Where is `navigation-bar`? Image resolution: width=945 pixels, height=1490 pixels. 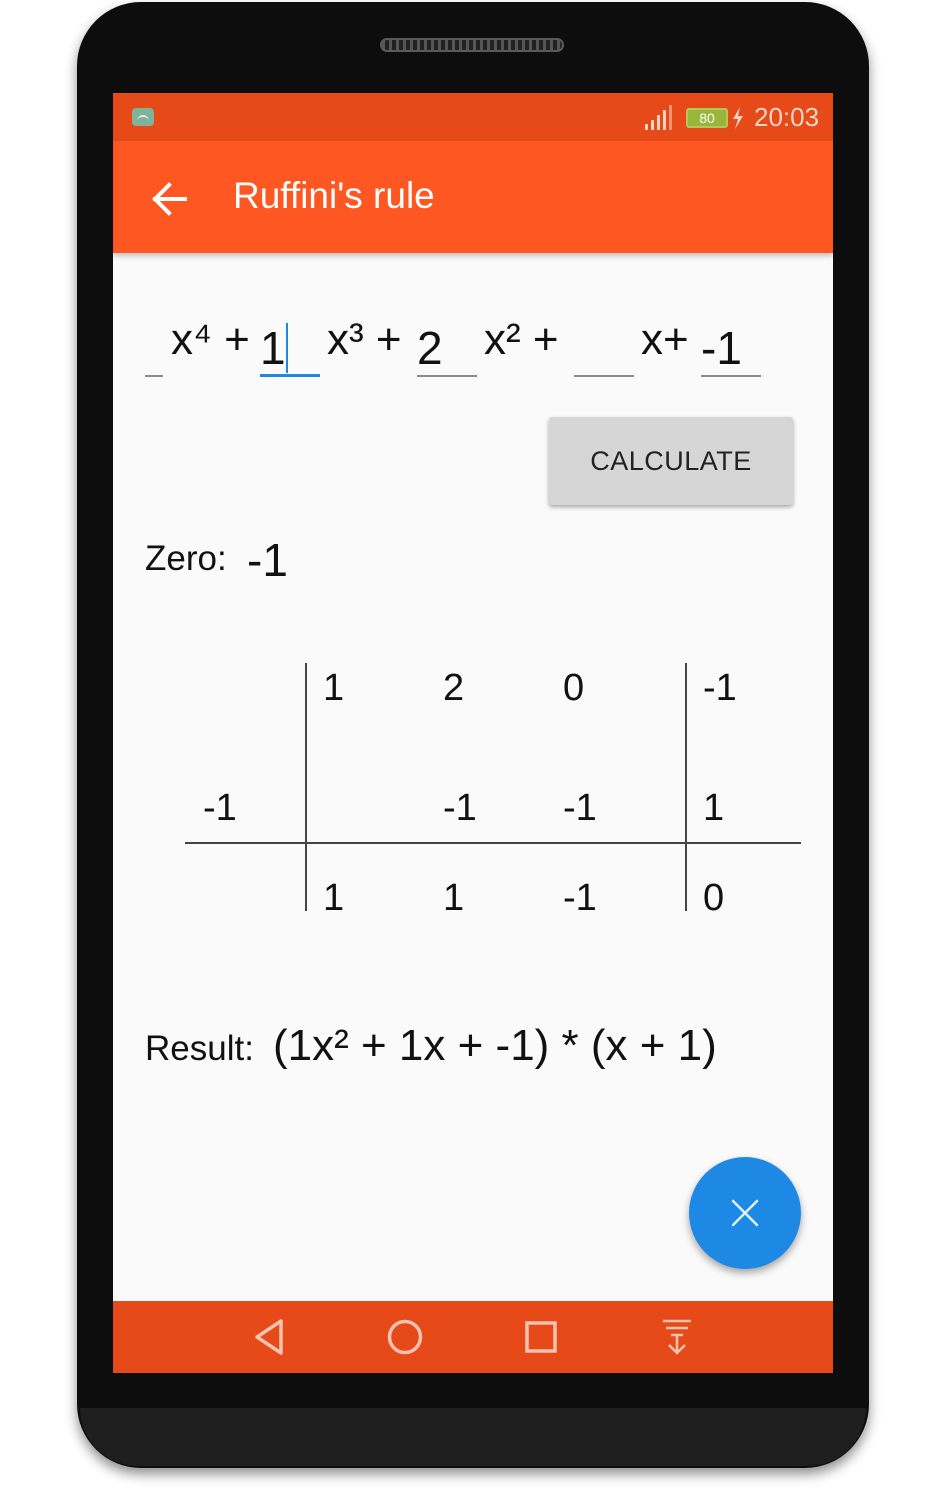
navigation-bar is located at coordinates (473, 1337).